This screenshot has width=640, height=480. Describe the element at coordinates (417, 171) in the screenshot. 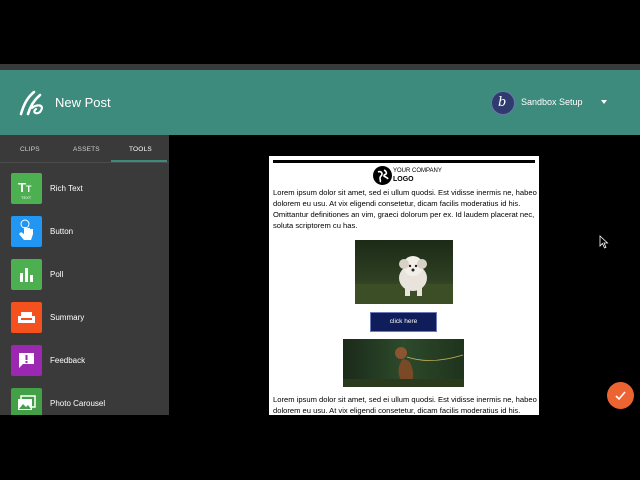

I see `company-name: YOUR COMPANY` at that location.